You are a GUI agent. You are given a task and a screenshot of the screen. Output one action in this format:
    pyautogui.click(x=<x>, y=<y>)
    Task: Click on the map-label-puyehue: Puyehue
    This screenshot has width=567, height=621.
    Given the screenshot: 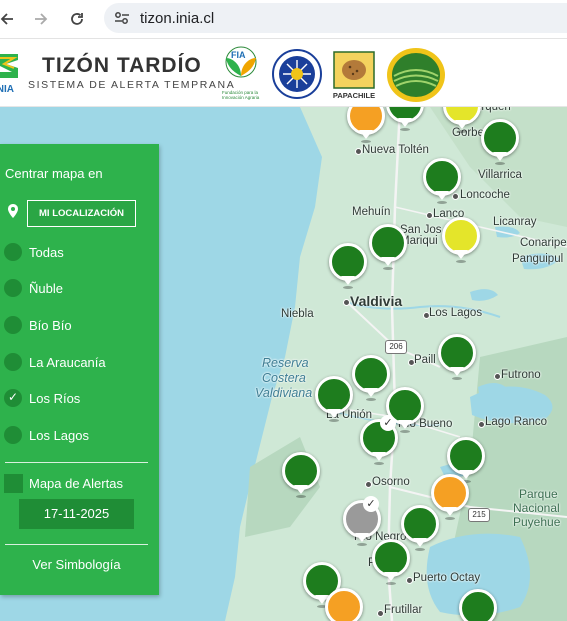 What is the action you would take?
    pyautogui.click(x=537, y=522)
    